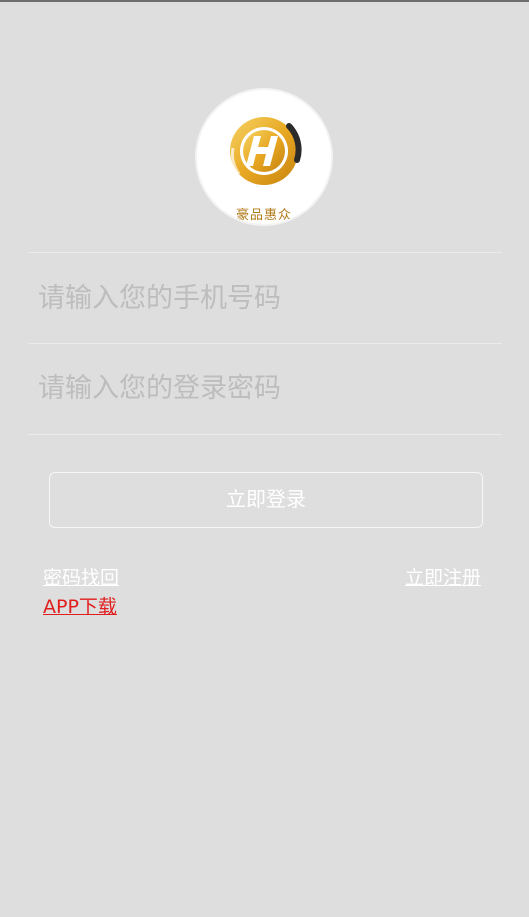 The image size is (529, 917). What do you see at coordinates (264, 1) in the screenshot?
I see `top-border` at bounding box center [264, 1].